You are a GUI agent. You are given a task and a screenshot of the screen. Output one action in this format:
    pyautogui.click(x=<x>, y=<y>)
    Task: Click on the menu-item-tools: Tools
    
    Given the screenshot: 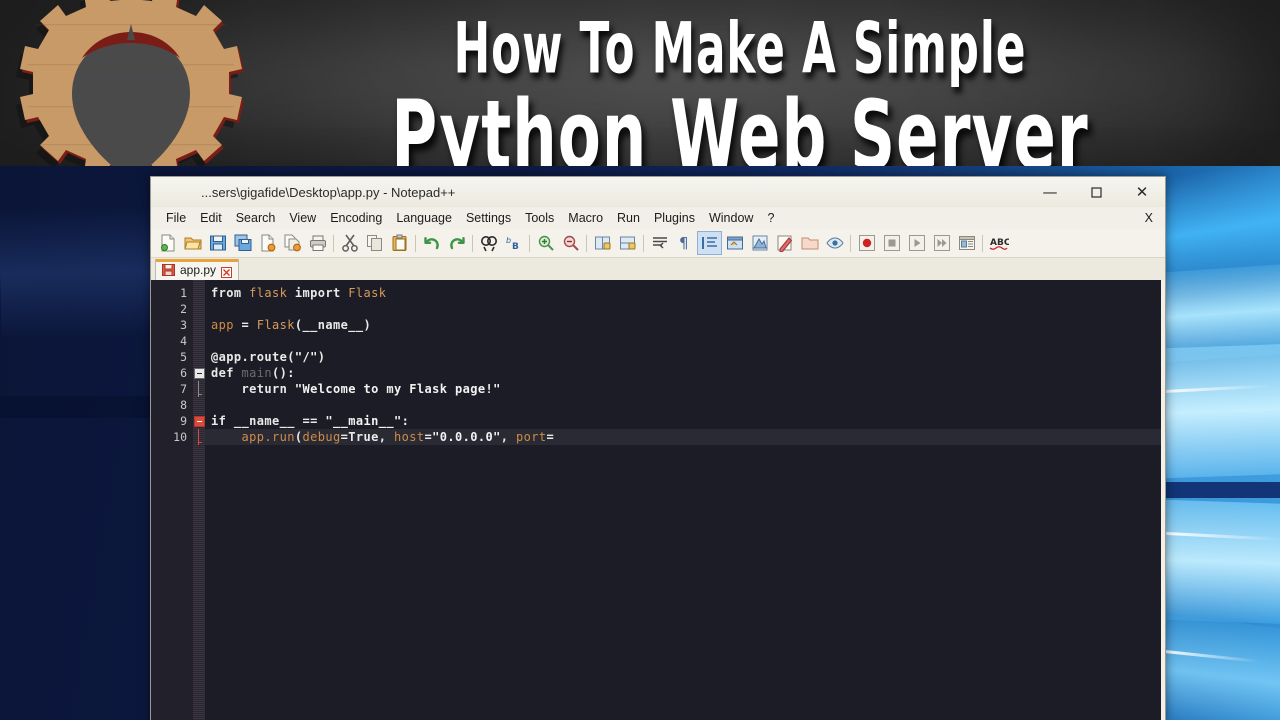 What is the action you would take?
    pyautogui.click(x=539, y=218)
    